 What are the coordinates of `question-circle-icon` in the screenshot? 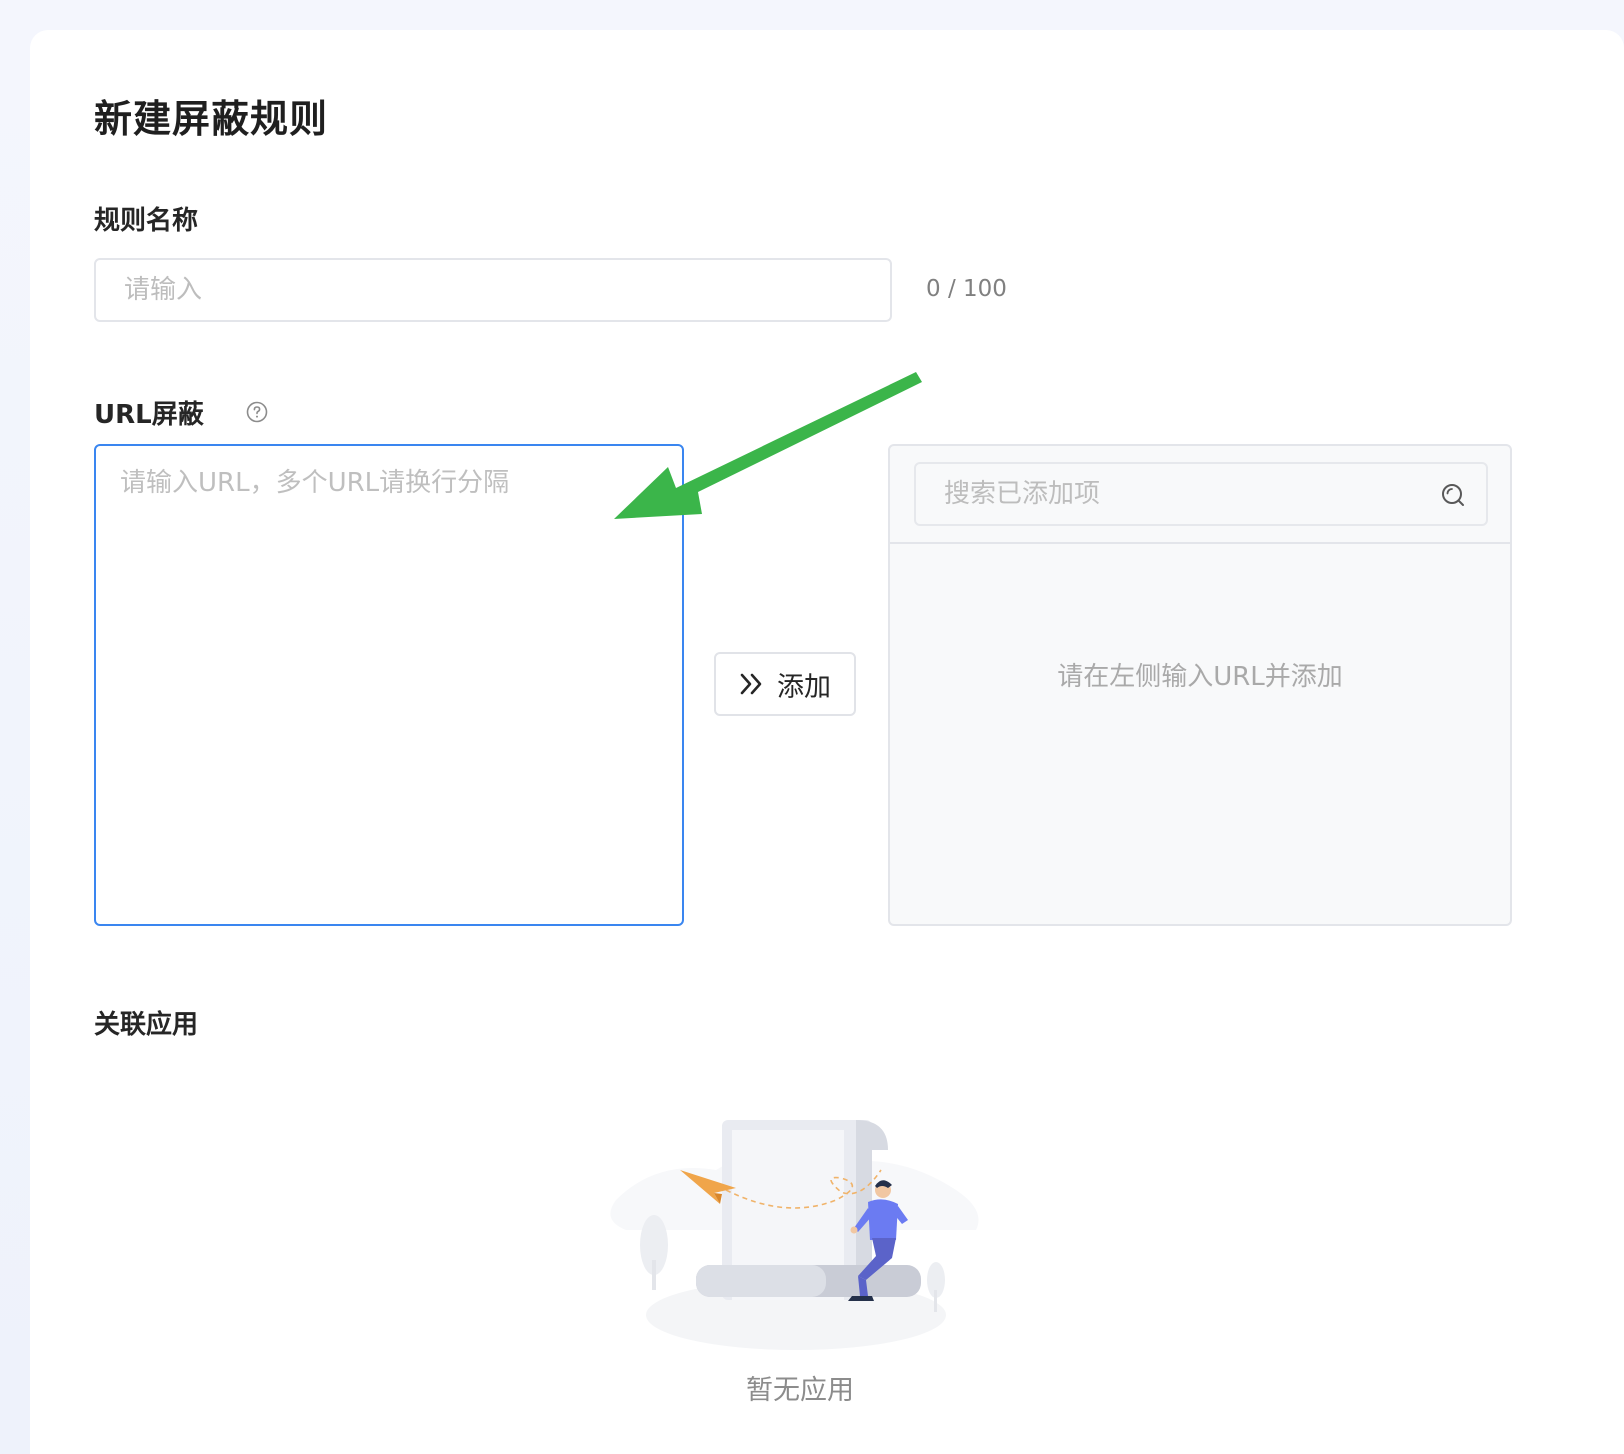 It's located at (257, 412).